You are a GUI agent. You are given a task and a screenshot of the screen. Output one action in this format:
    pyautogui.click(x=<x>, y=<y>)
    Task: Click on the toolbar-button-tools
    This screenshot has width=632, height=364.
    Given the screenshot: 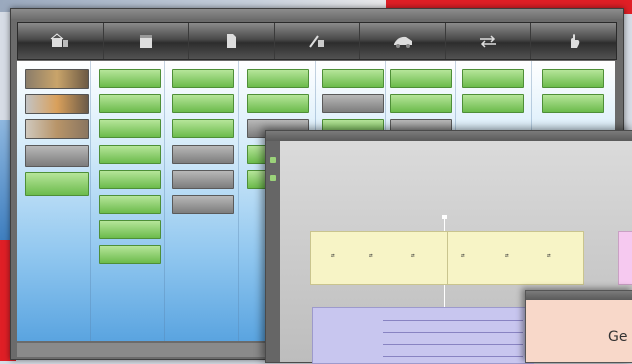 What is the action you would take?
    pyautogui.click(x=318, y=41)
    